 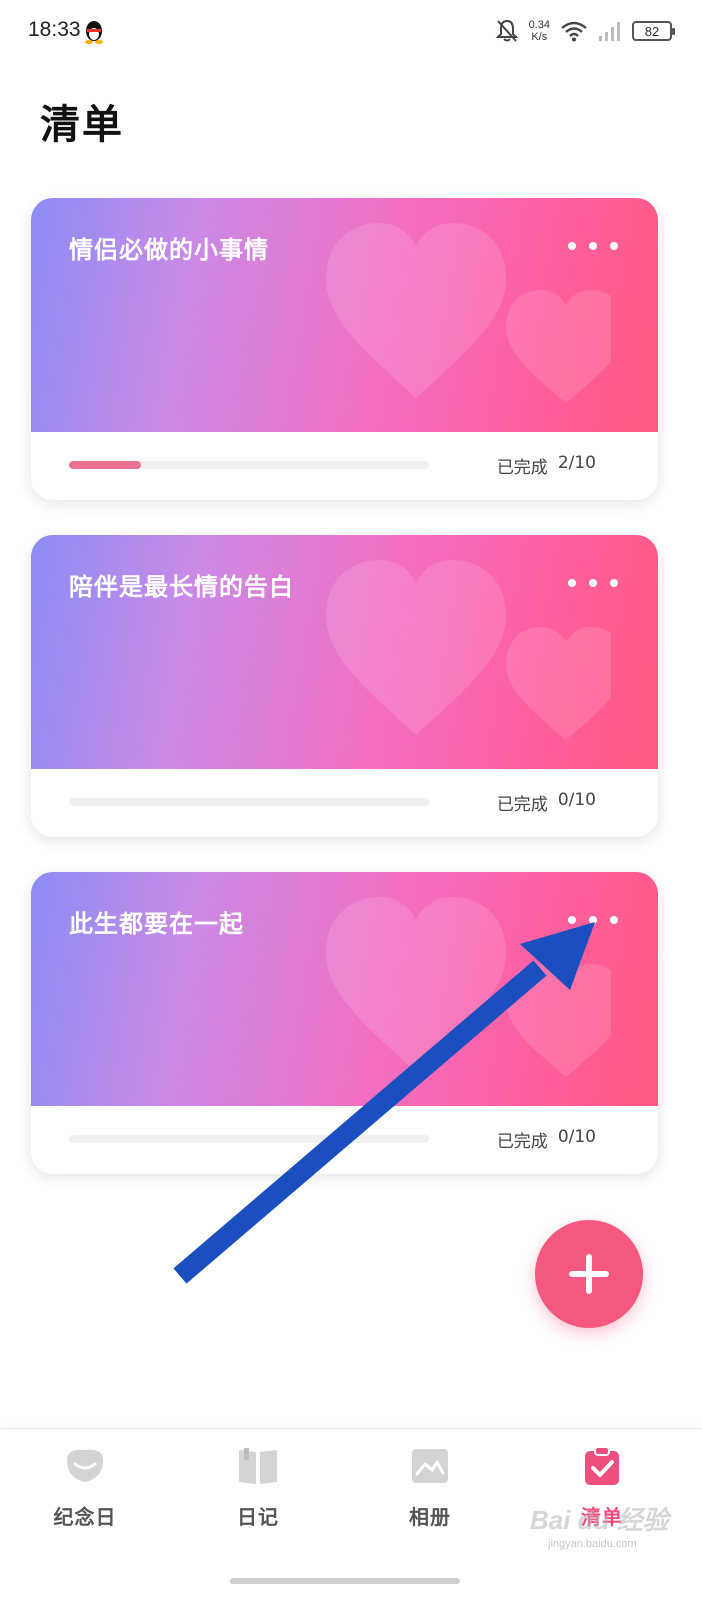 I want to click on net-speed-value: 0.34, so click(x=539, y=25).